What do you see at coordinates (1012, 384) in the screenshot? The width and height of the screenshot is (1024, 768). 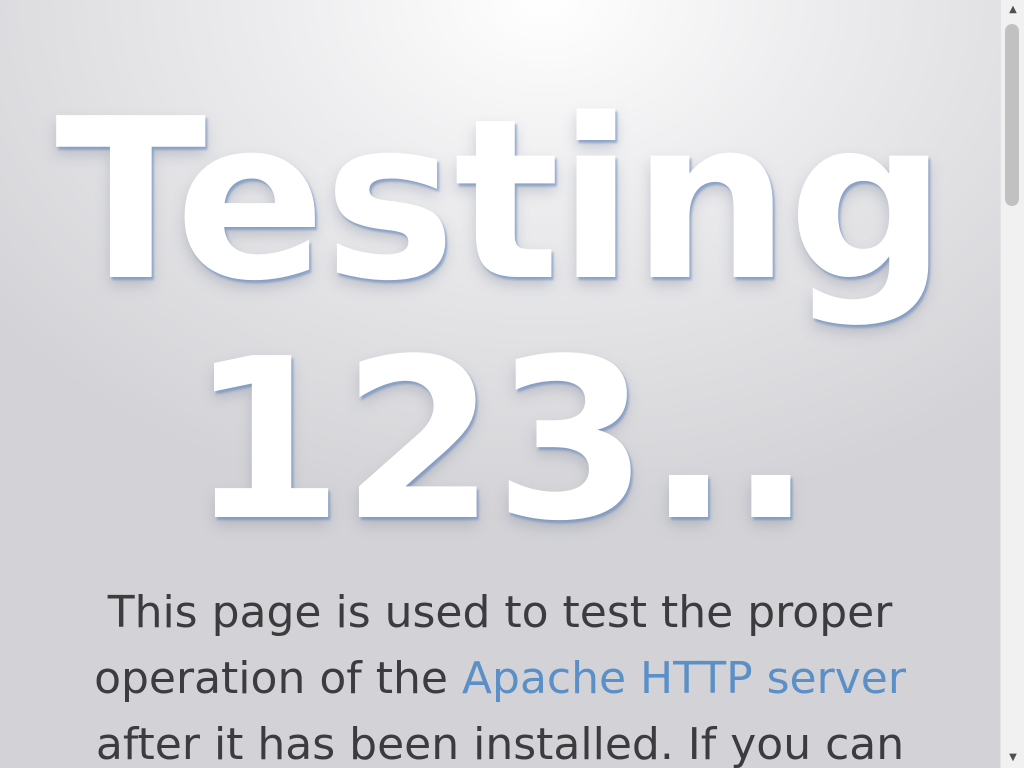 I see `vertical-scrollbar: ▲ ▼` at bounding box center [1012, 384].